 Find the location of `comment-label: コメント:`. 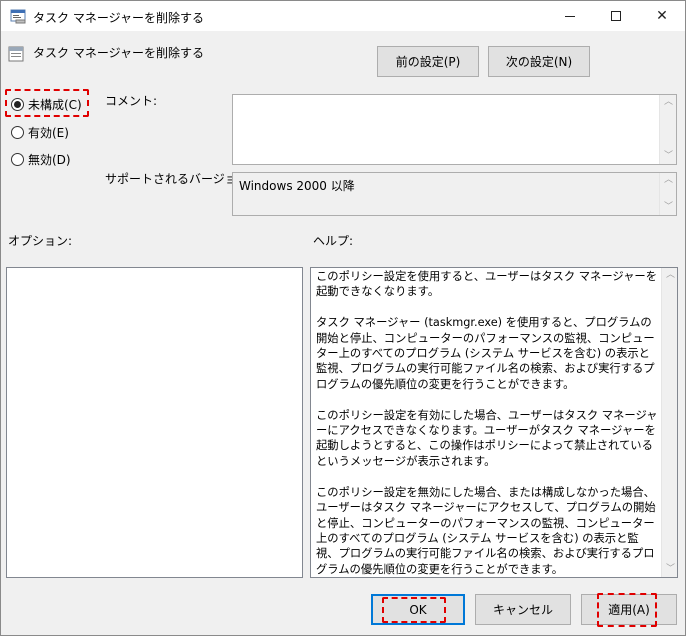

comment-label: コメント: is located at coordinates (131, 101).